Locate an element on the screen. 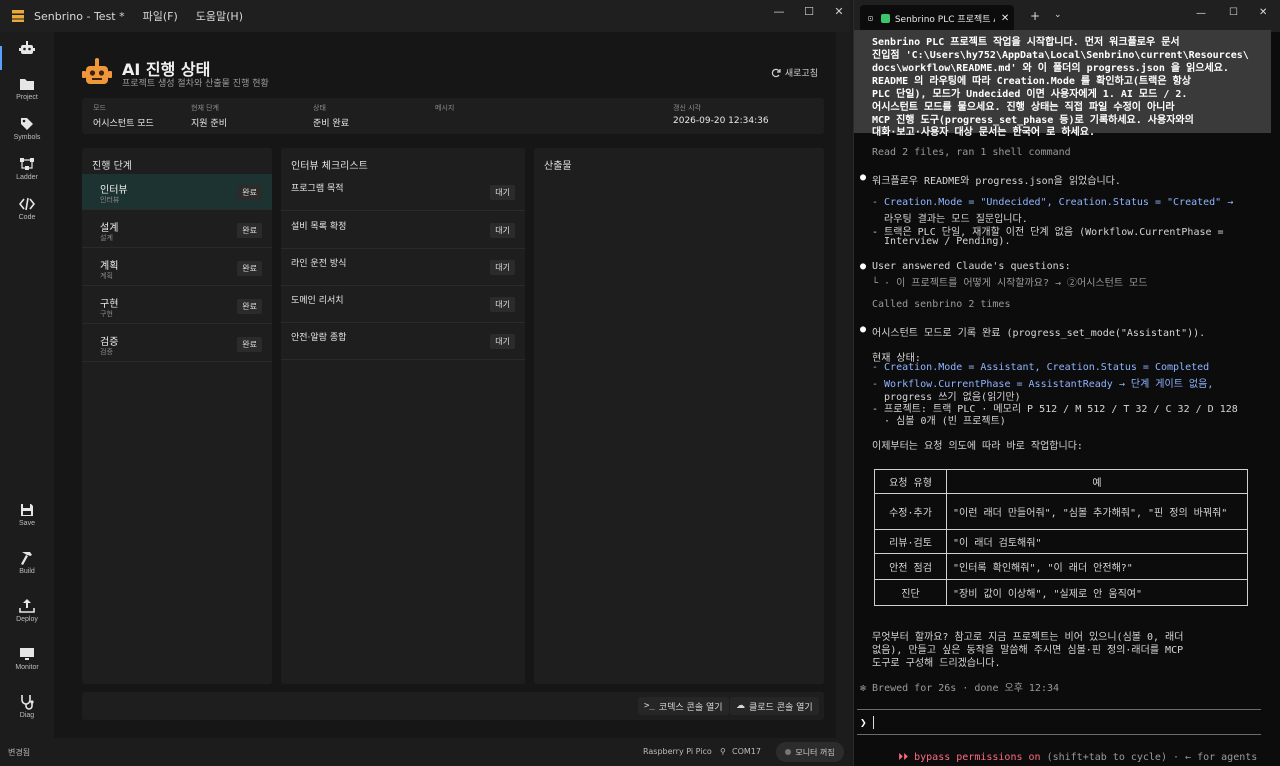 Image resolution: width=1280 pixels, height=766 pixels. info-value: 2026-09-20 12:34:36 is located at coordinates (721, 121).